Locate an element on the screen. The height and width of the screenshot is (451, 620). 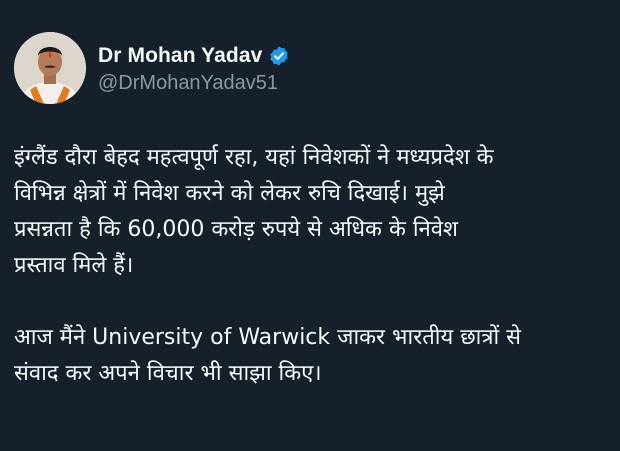
profile-photo-icon is located at coordinates (50, 68).